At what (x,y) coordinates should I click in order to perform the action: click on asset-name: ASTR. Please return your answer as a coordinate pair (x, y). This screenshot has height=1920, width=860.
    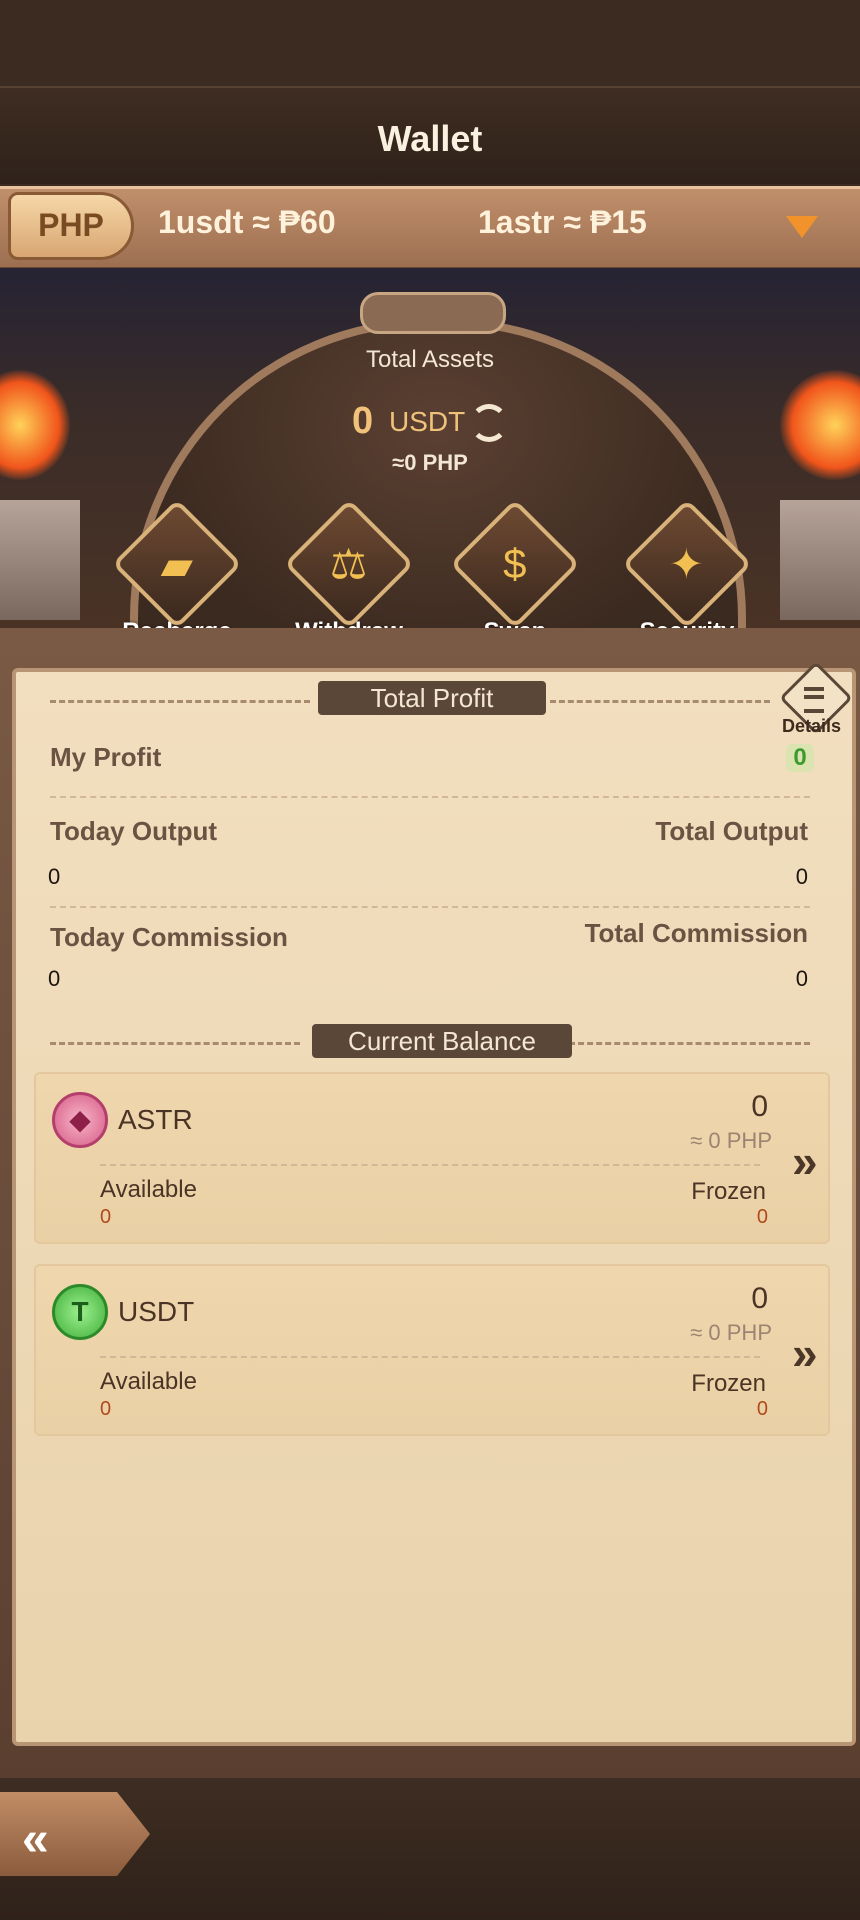
    Looking at the image, I should click on (155, 1119).